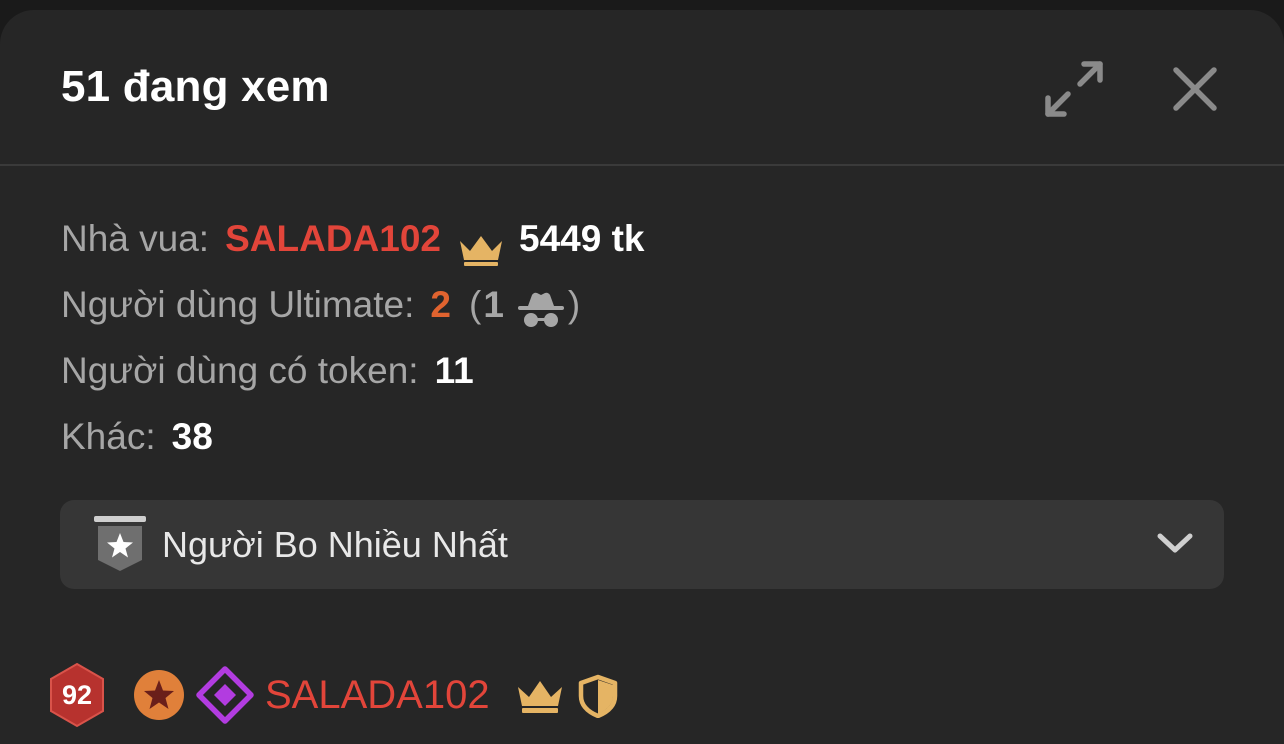  What do you see at coordinates (1195, 89) in the screenshot?
I see `close-icon` at bounding box center [1195, 89].